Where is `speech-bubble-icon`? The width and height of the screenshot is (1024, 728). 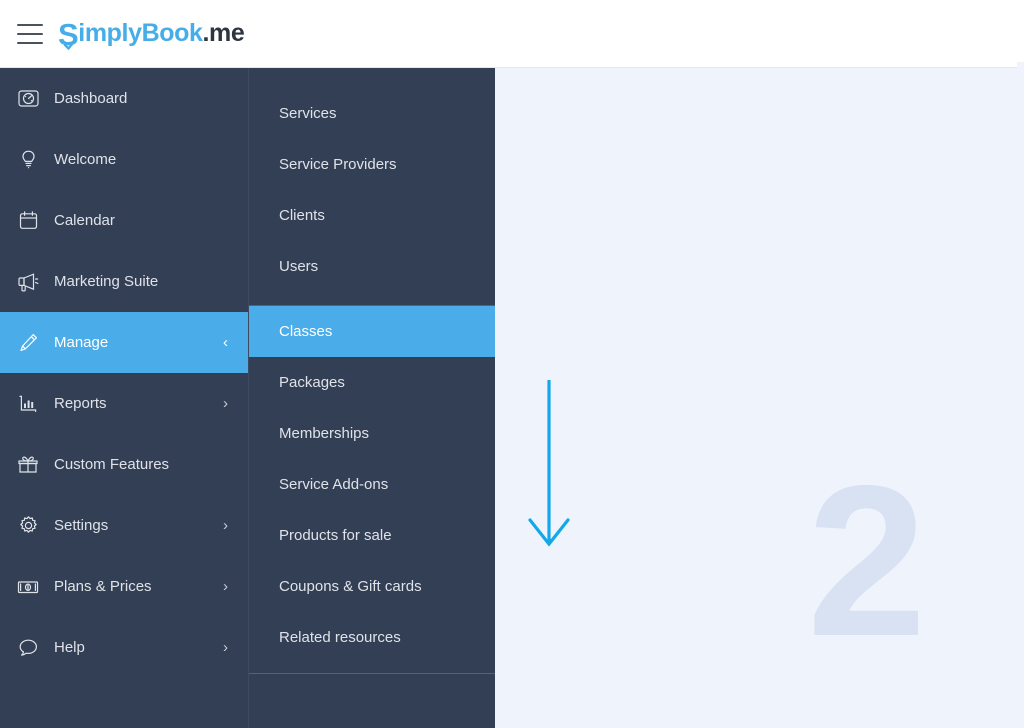
speech-bubble-icon is located at coordinates (28, 648).